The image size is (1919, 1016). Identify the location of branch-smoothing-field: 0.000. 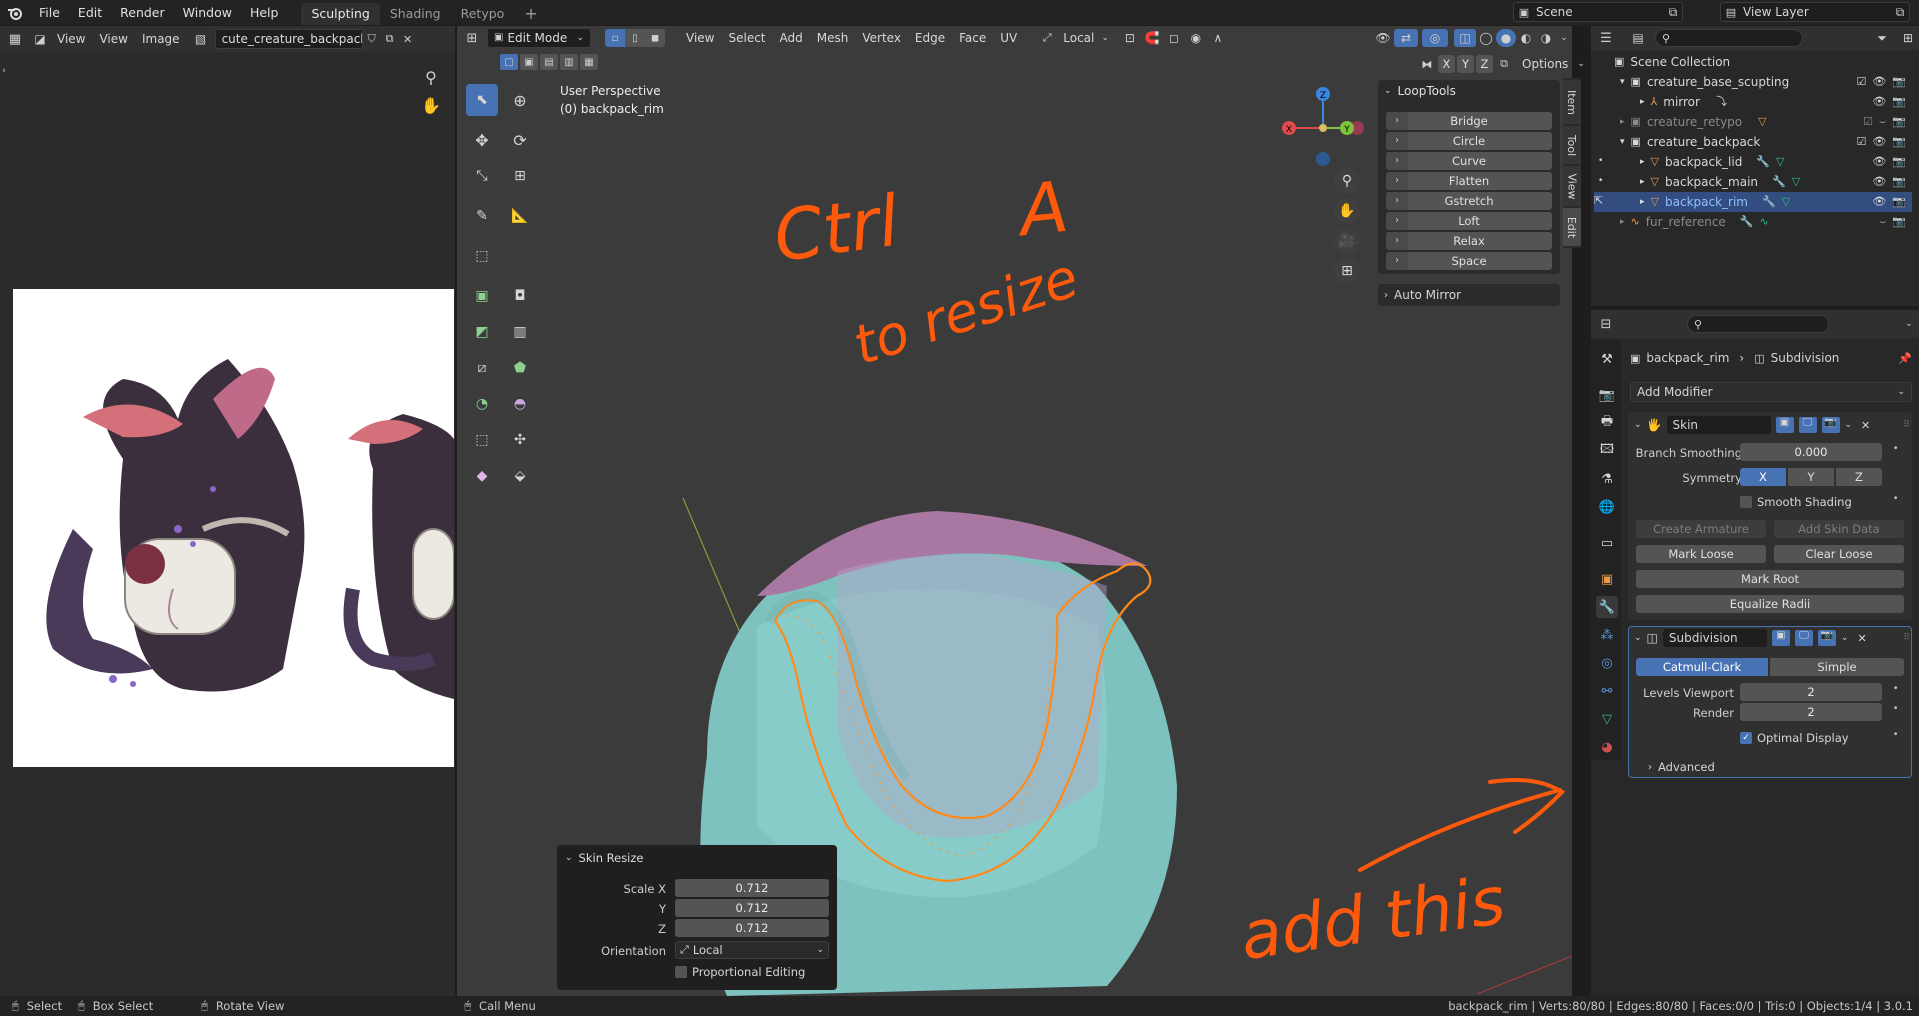
(1811, 452).